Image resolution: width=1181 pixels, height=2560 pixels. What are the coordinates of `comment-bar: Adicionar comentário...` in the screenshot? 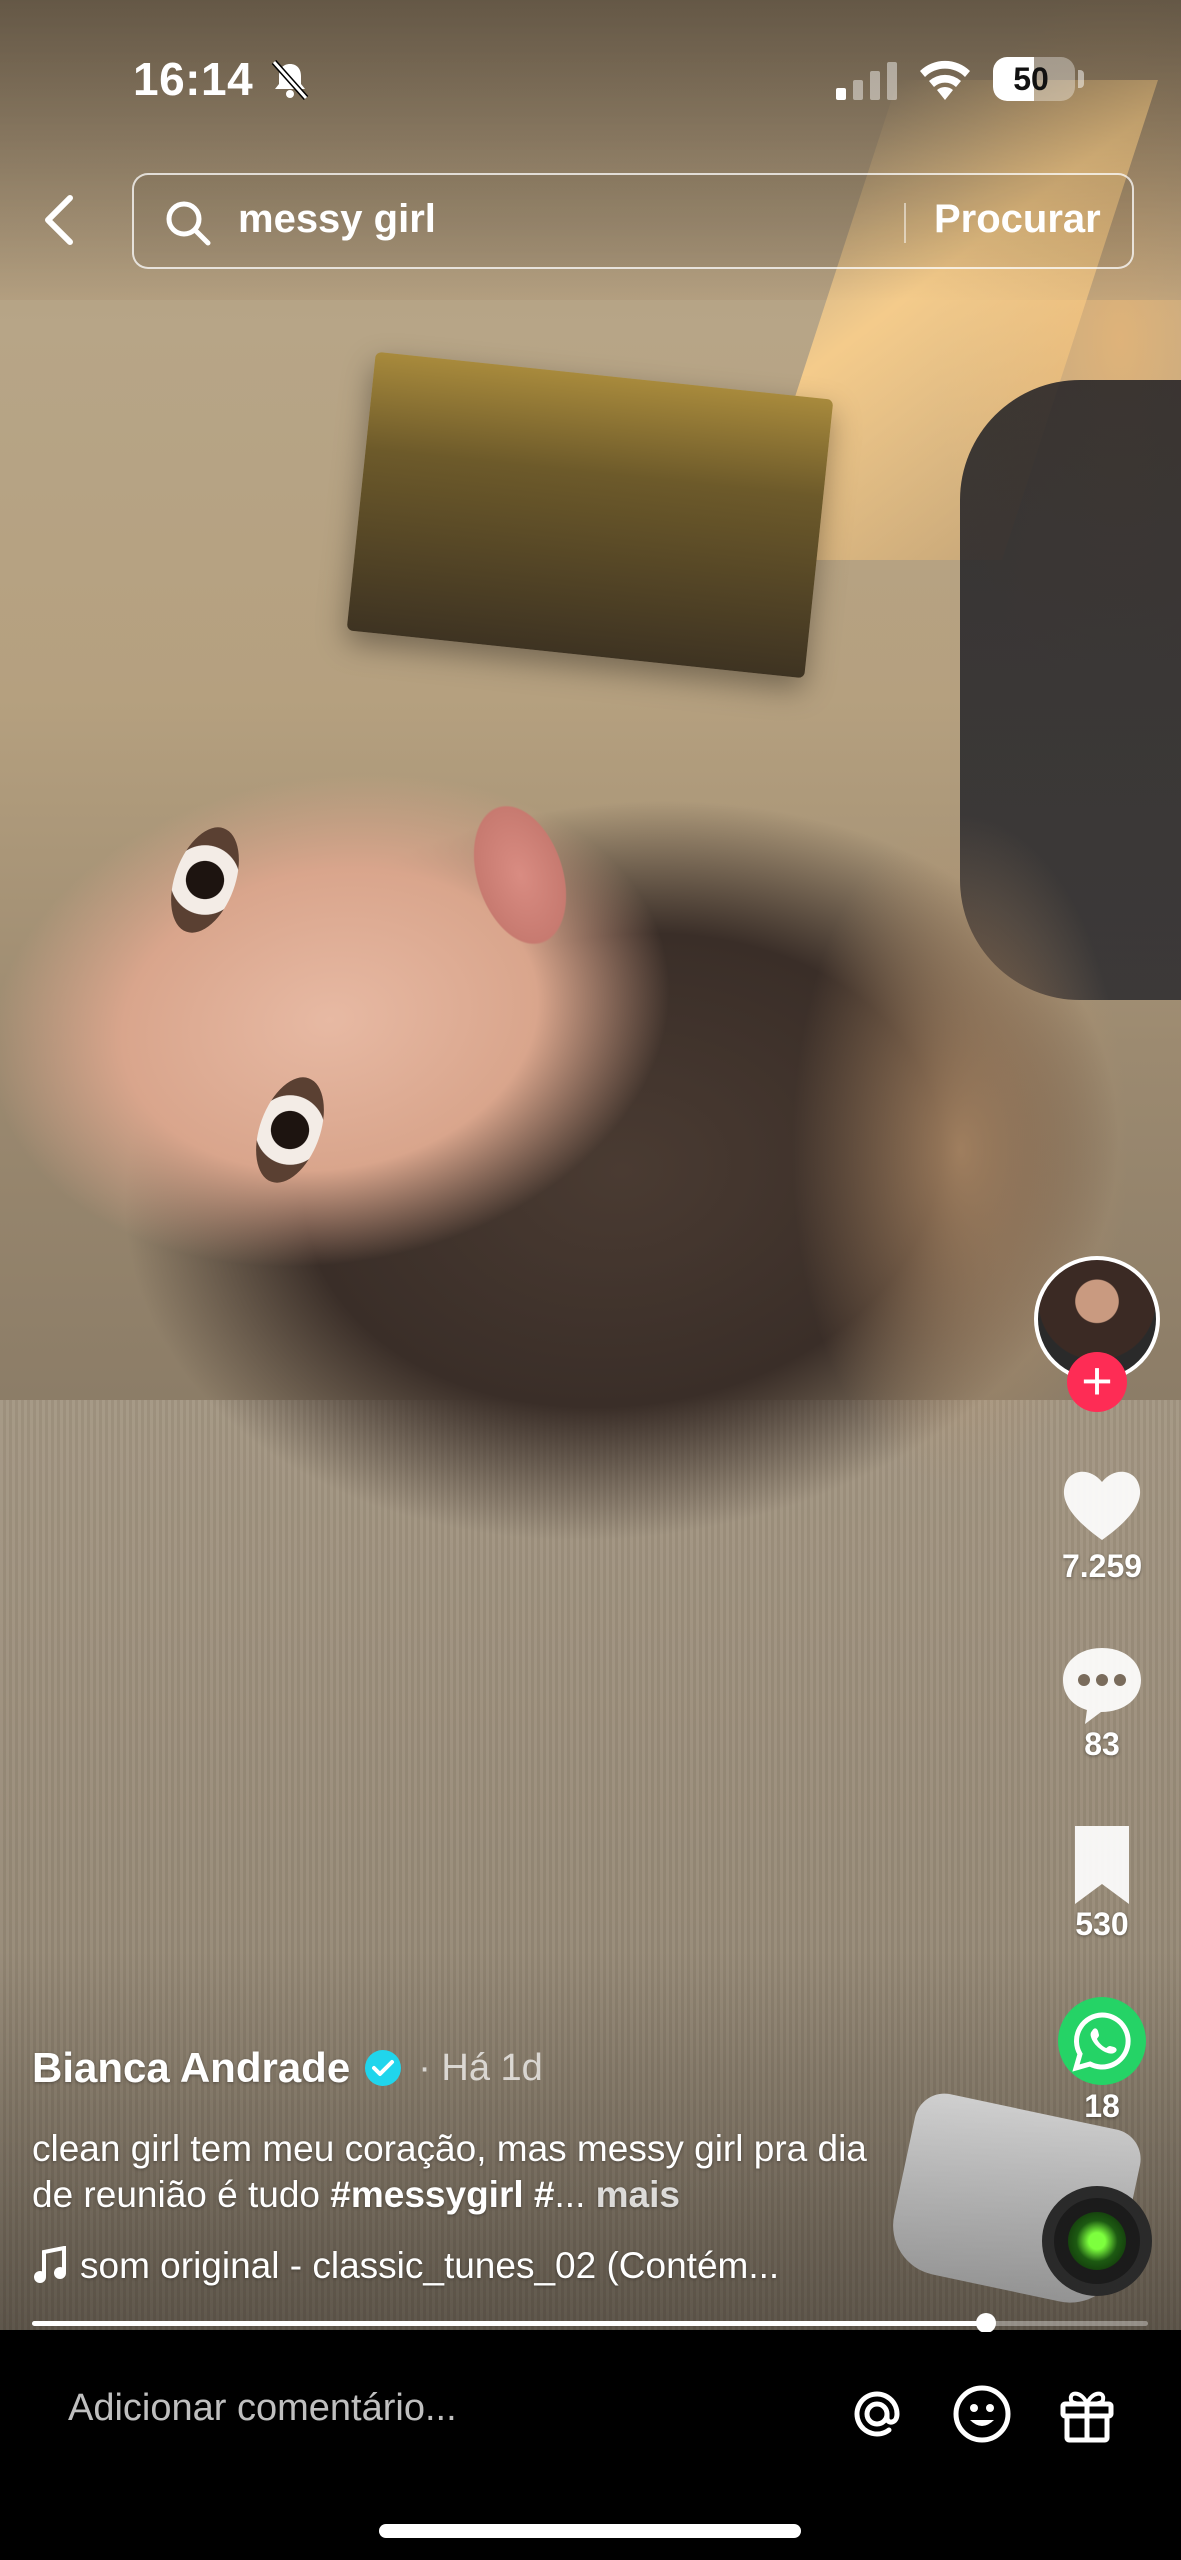 It's located at (590, 2446).